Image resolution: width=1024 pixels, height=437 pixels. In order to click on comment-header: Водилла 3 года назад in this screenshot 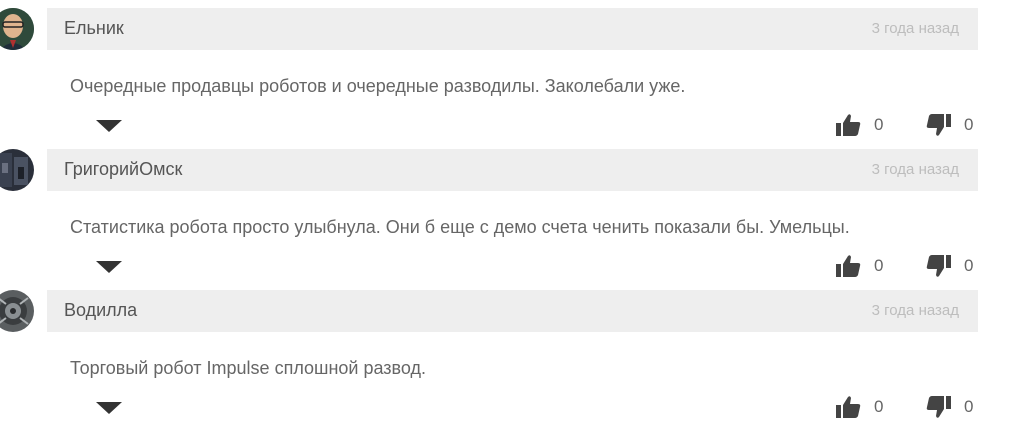, I will do `click(512, 311)`.